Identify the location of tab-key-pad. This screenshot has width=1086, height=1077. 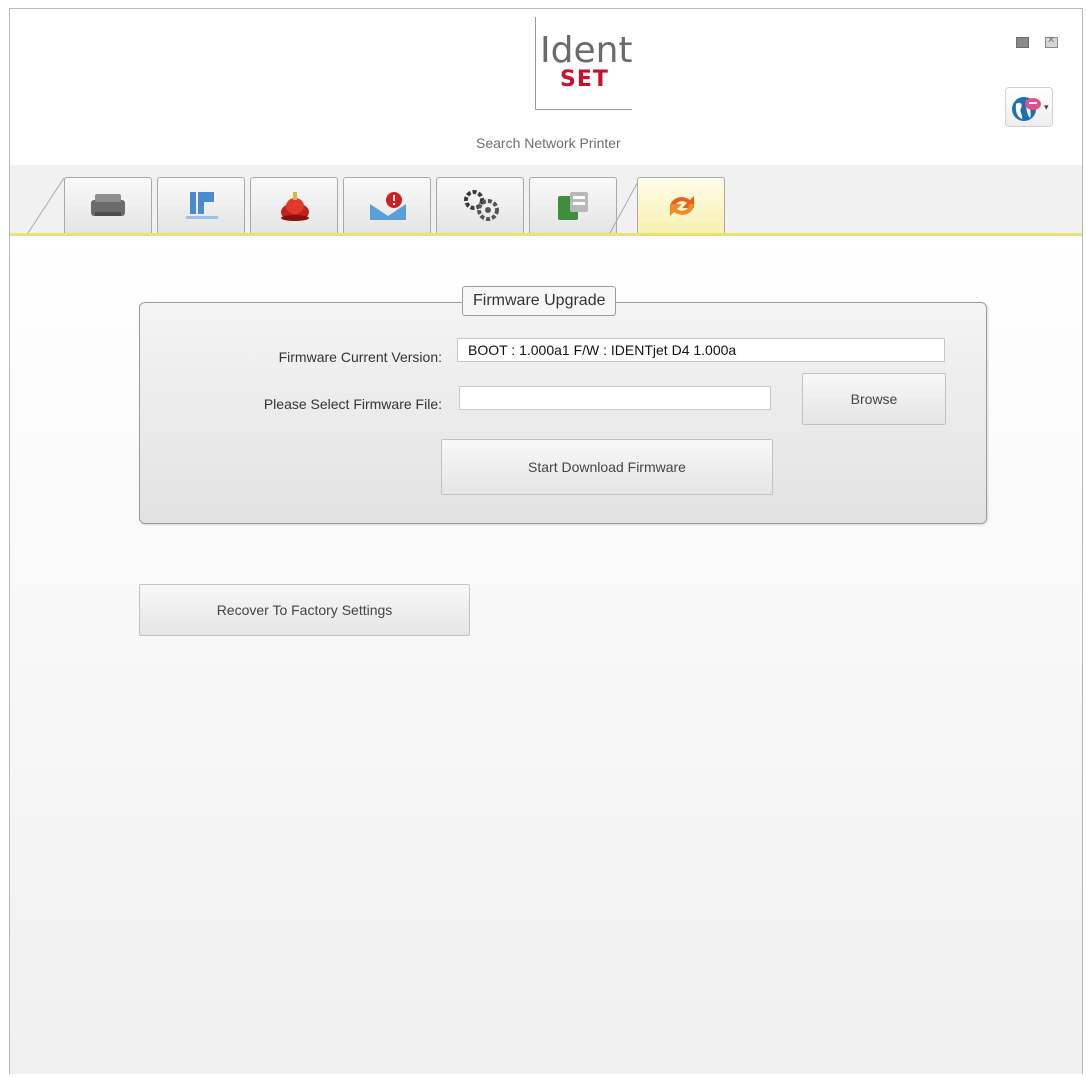
(573, 205).